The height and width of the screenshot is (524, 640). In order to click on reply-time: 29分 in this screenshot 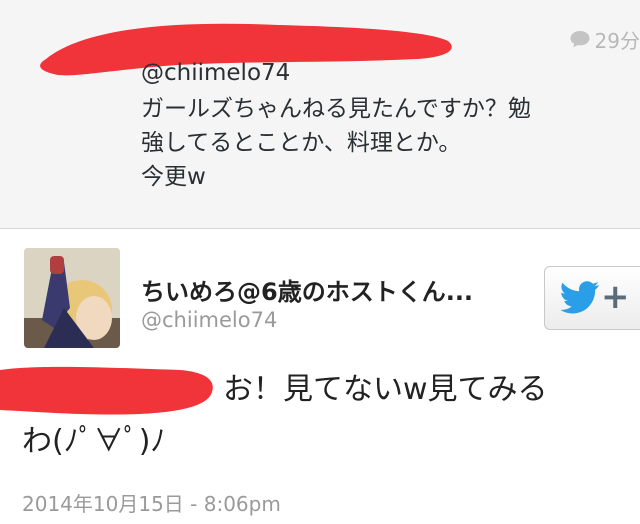, I will do `click(604, 40)`.